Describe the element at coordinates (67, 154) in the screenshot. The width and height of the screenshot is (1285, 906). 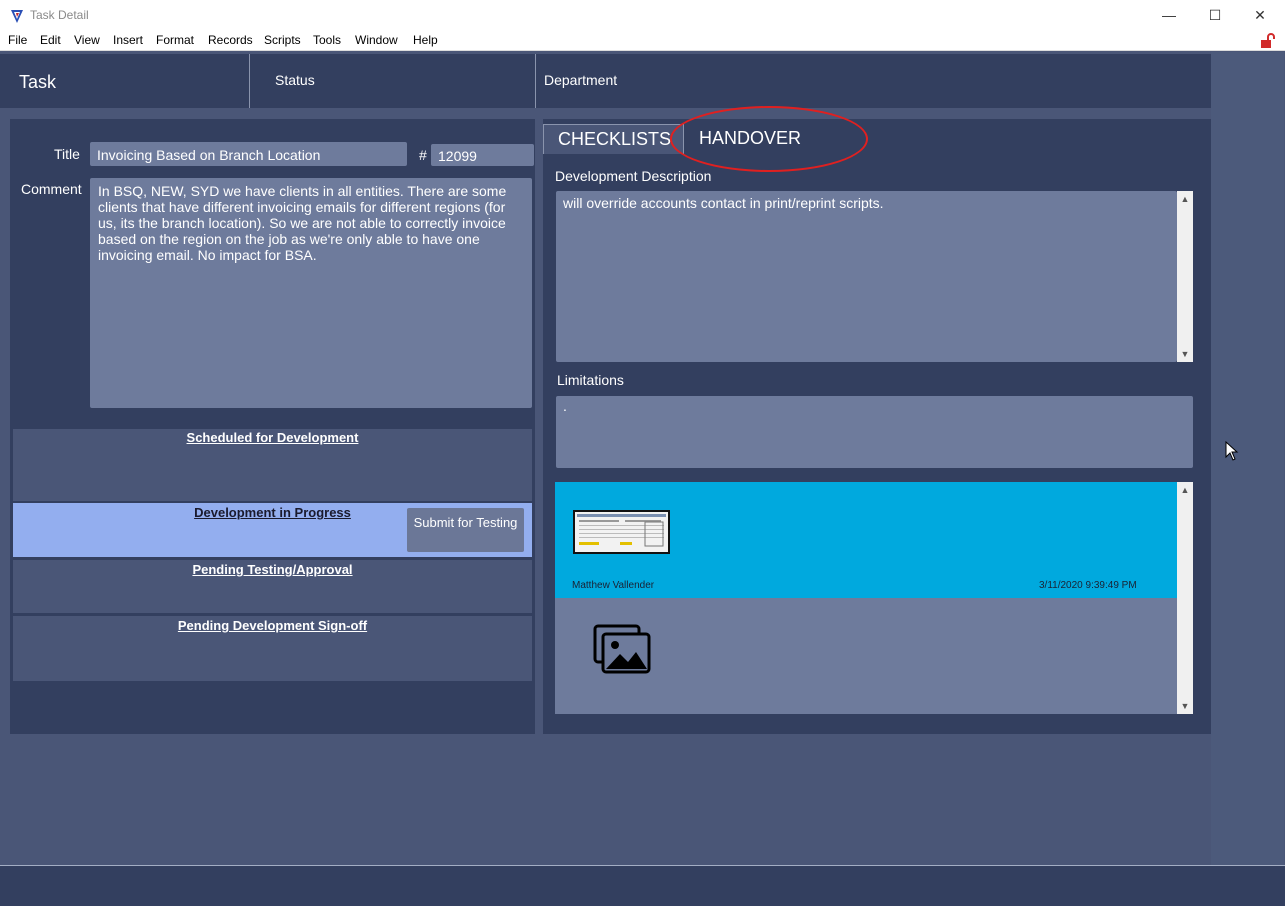
I see `title-label: Title` at that location.